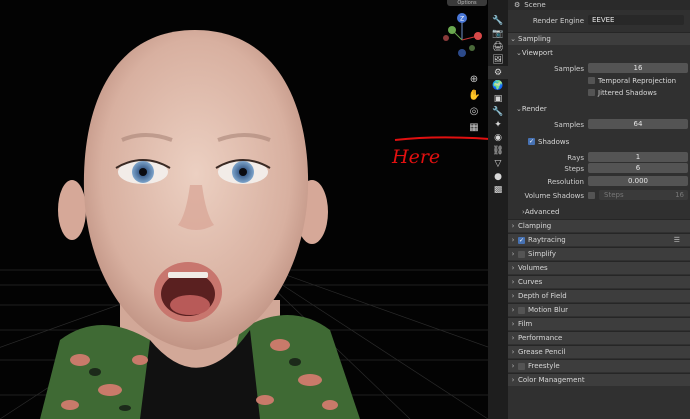  What do you see at coordinates (599, 239) in the screenshot?
I see `section-raytracing: › ✓ Raytracing ☰` at bounding box center [599, 239].